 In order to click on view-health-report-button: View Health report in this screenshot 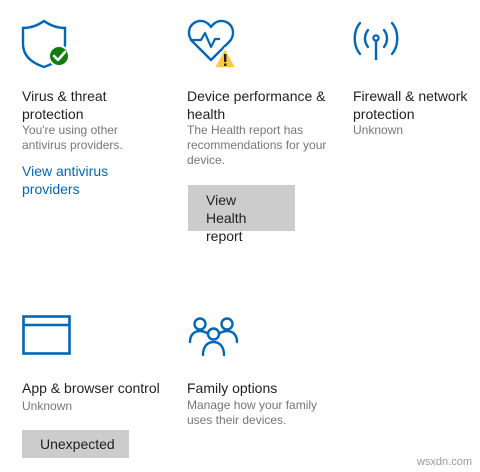, I will do `click(241, 214)`.